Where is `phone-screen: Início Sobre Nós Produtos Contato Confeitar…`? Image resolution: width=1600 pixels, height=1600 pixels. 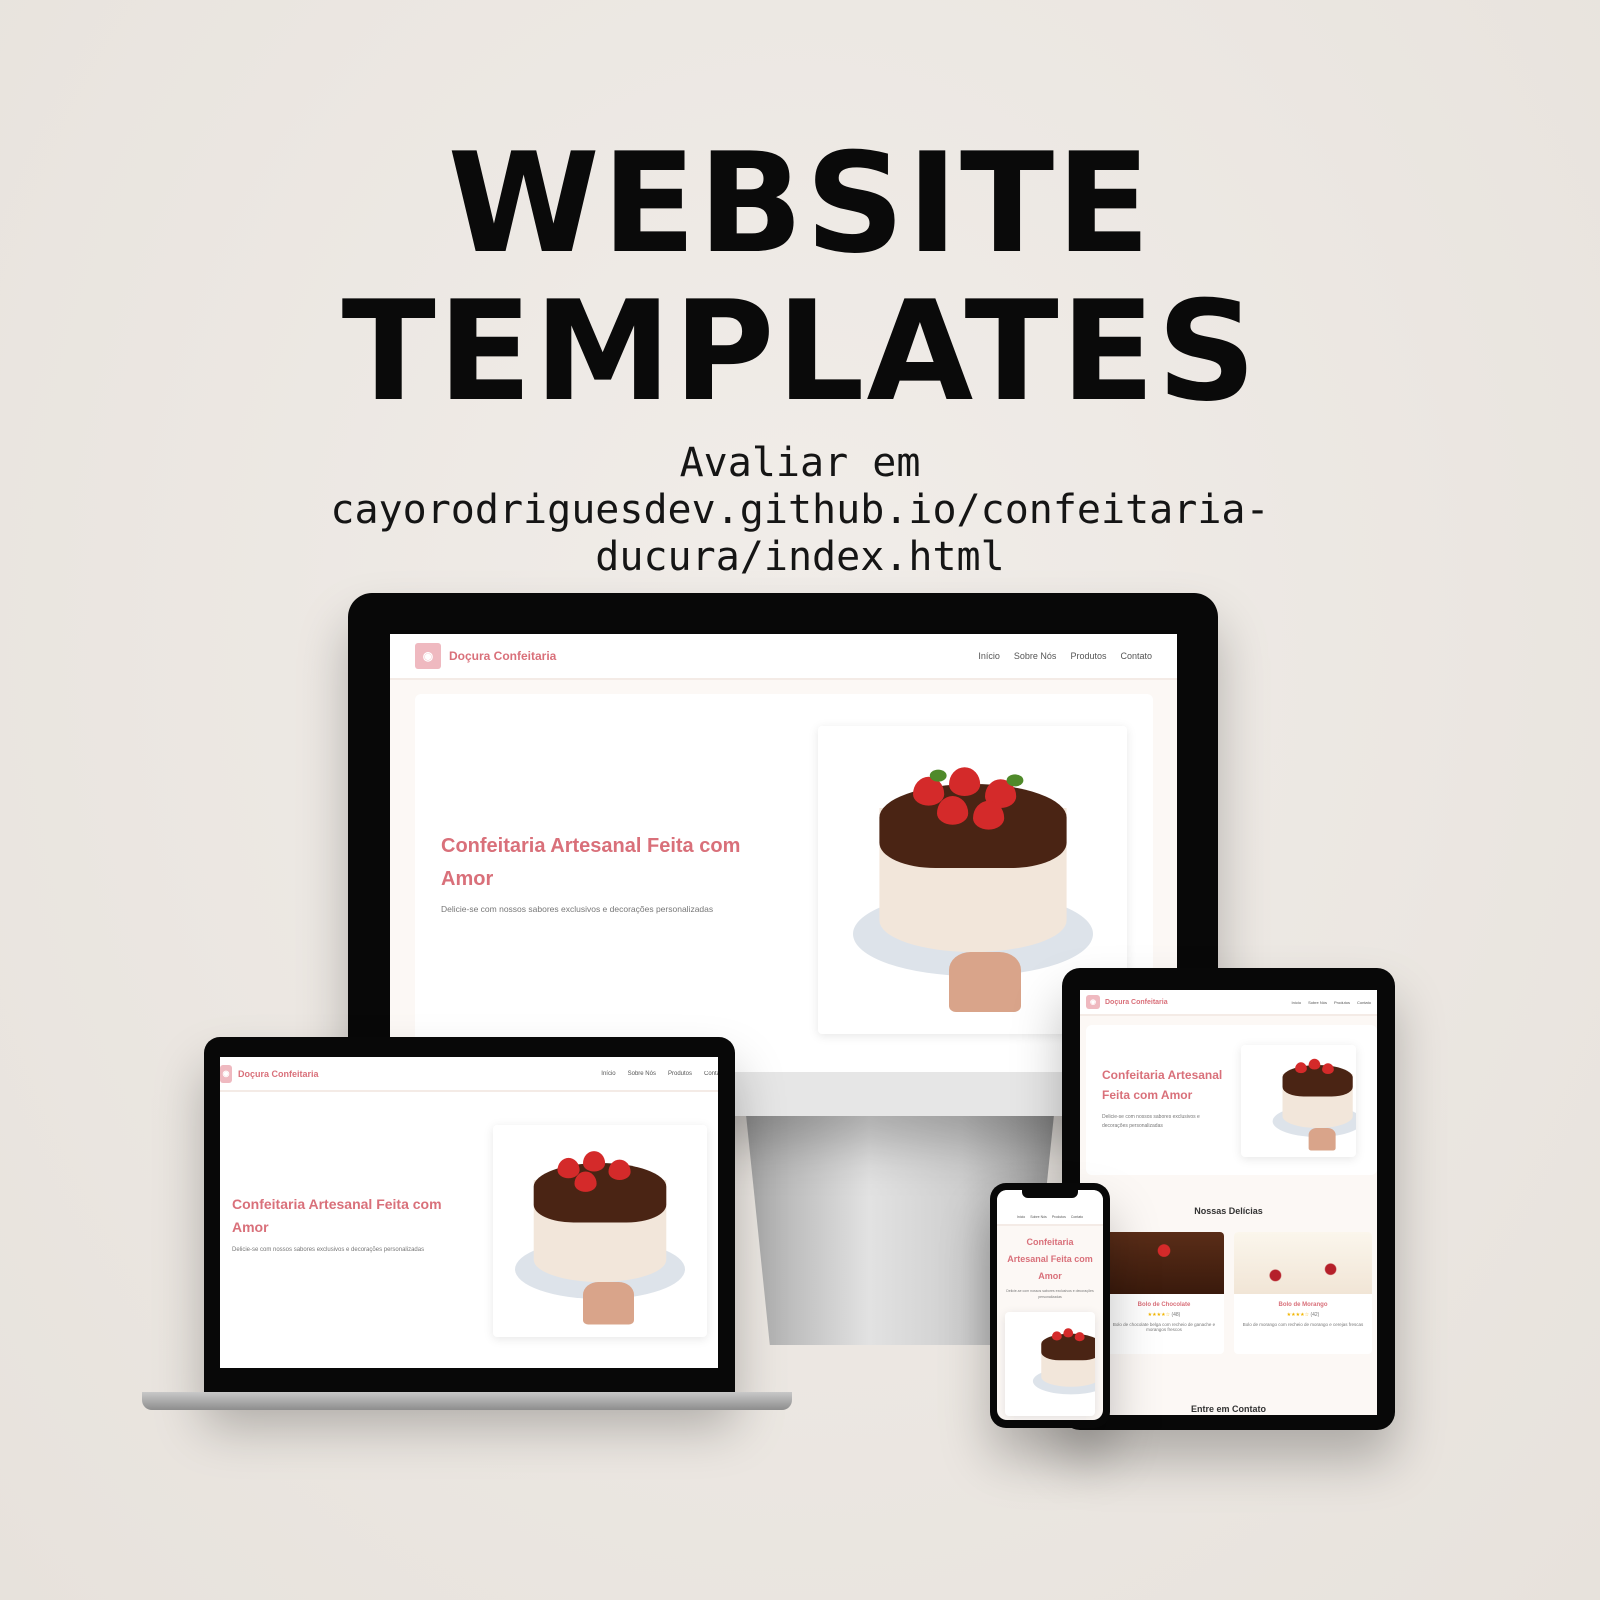 phone-screen: Início Sobre Nós Produtos Contato Confeitar… is located at coordinates (1050, 1305).